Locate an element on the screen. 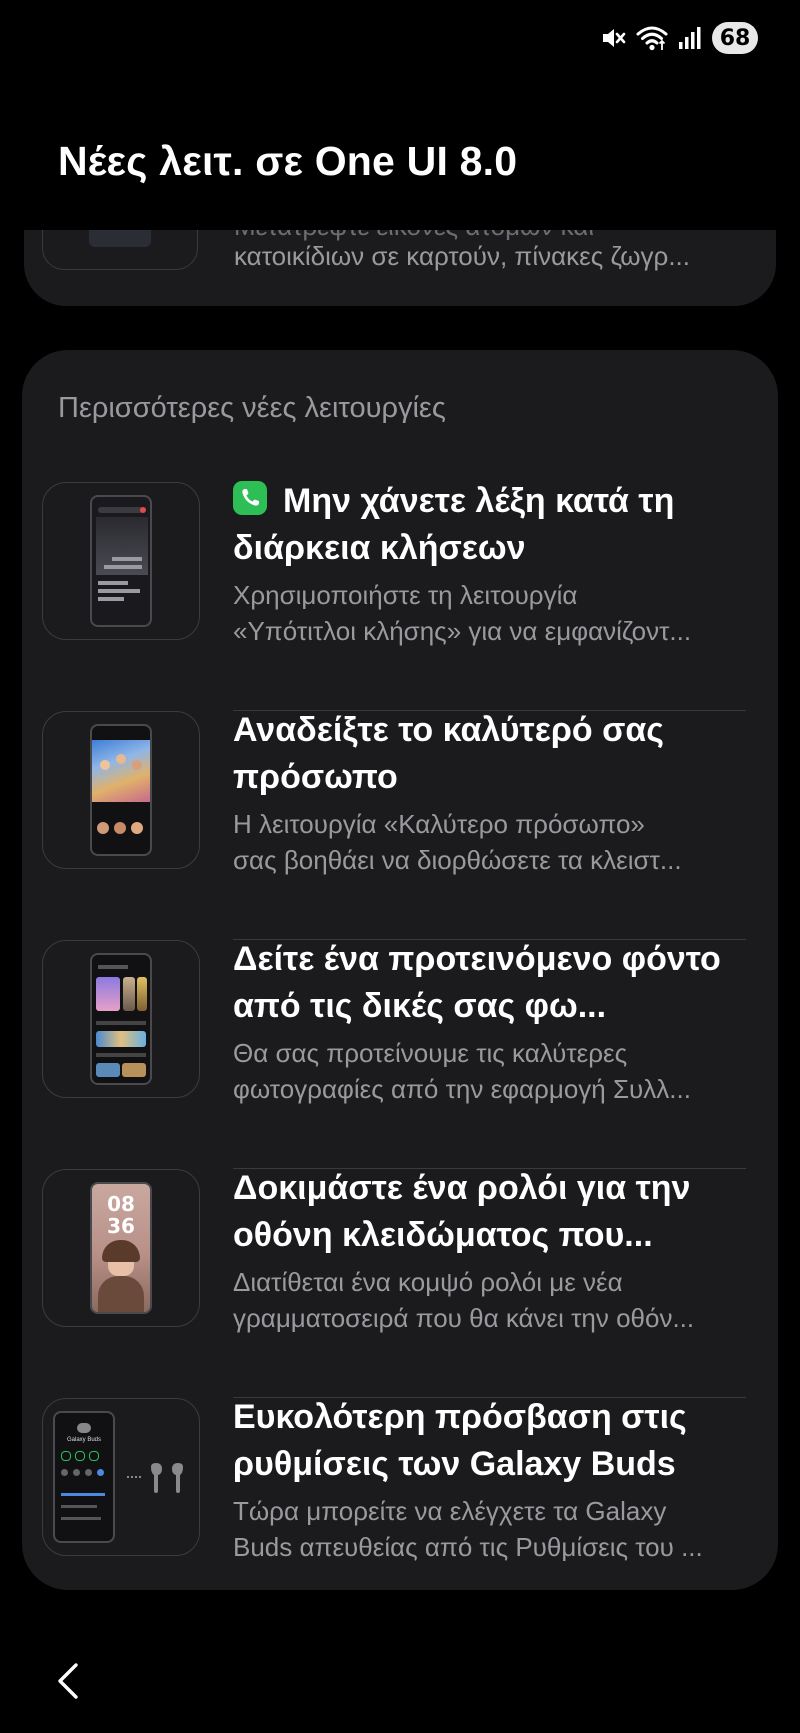  phone-mockup: Galaxy Buds is located at coordinates (84, 1477).